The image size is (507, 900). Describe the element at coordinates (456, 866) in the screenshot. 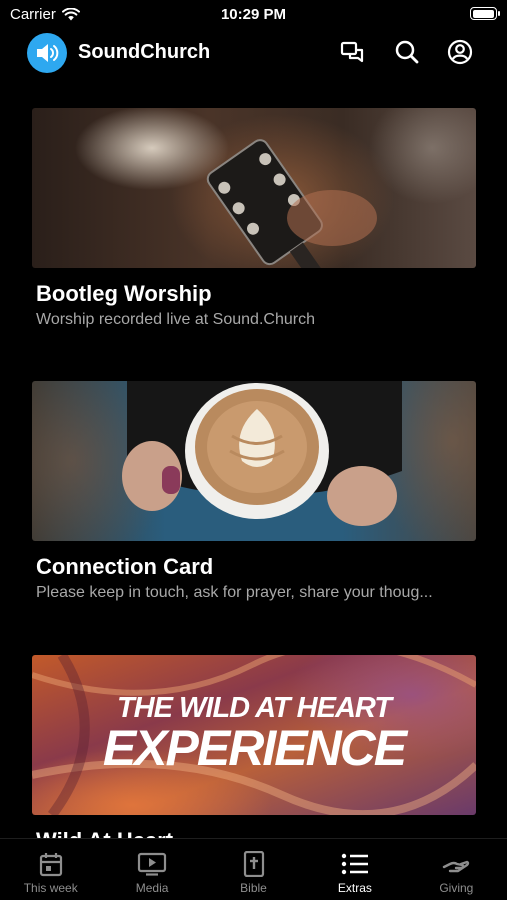

I see `giving-hand-icon` at that location.